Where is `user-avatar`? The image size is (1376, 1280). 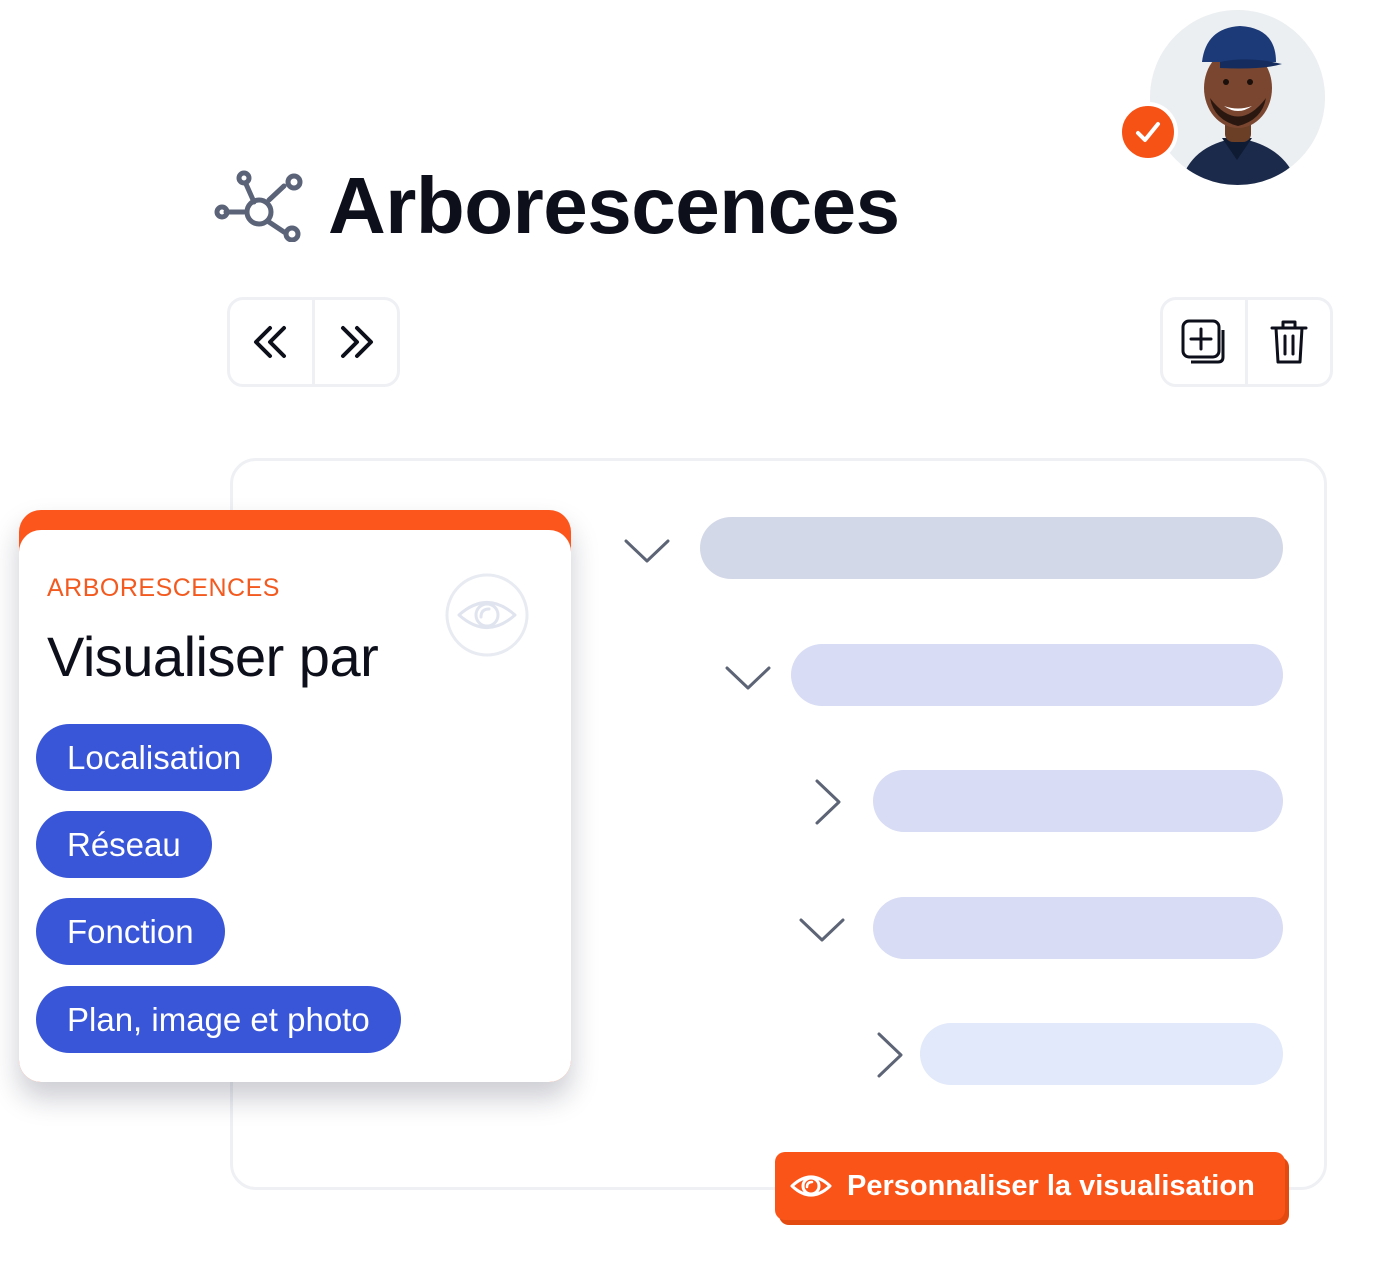 user-avatar is located at coordinates (1237, 97).